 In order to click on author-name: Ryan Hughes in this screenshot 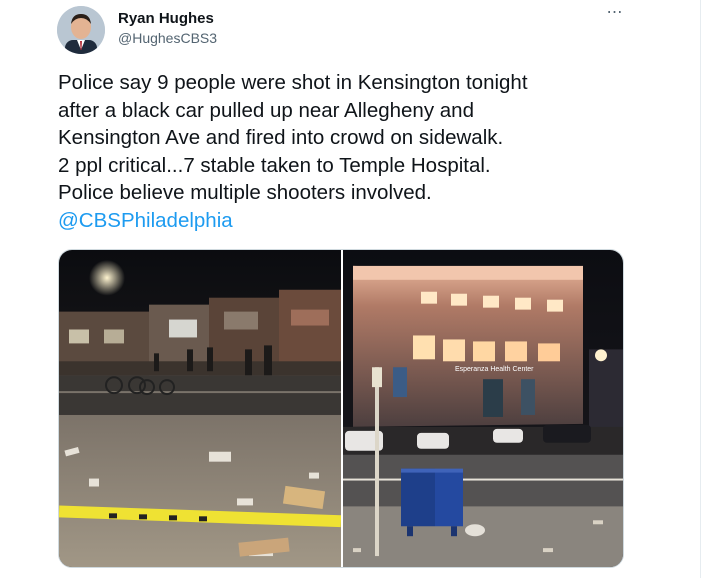, I will do `click(166, 18)`.